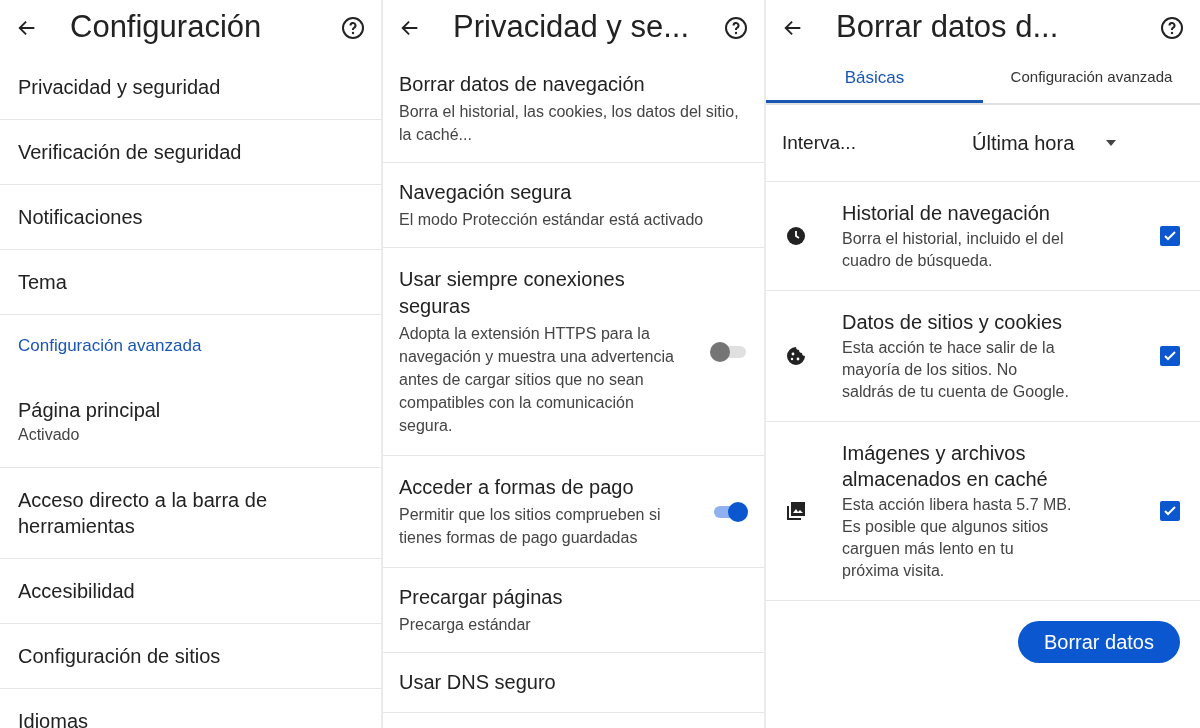  I want to click on settings-item: Acceder a formas de pago Permitir que los sitios comprueben si tienes formas de pago guardadas, so click(573, 512).